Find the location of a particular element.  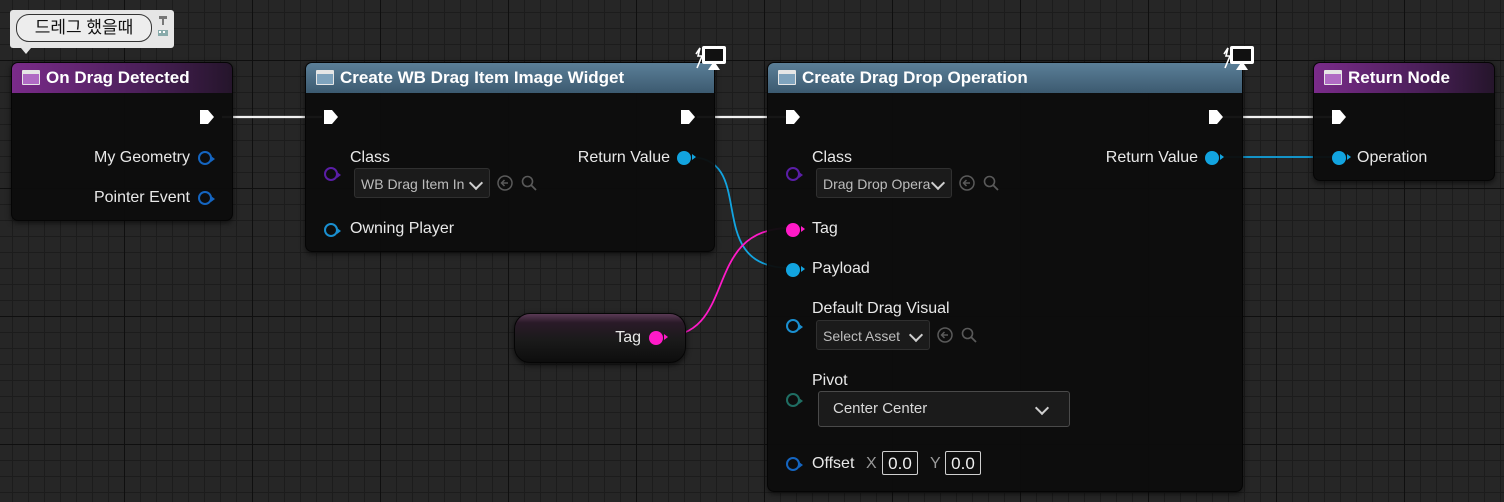

class-select: Drag Drop Opera is located at coordinates (884, 183).